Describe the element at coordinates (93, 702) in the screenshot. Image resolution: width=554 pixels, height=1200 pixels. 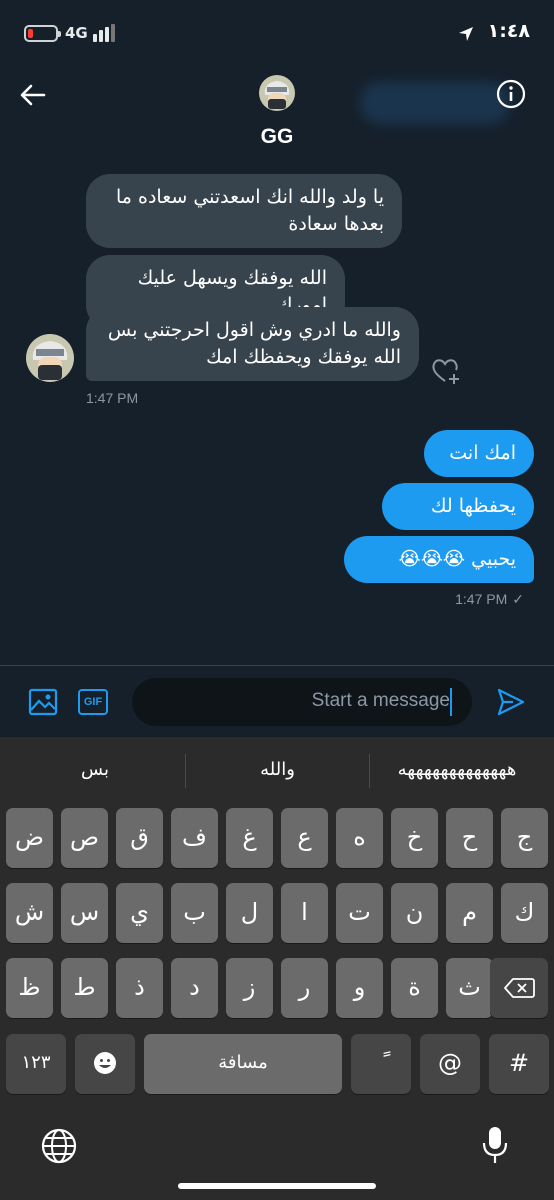
I see `gif-button: GIF` at that location.